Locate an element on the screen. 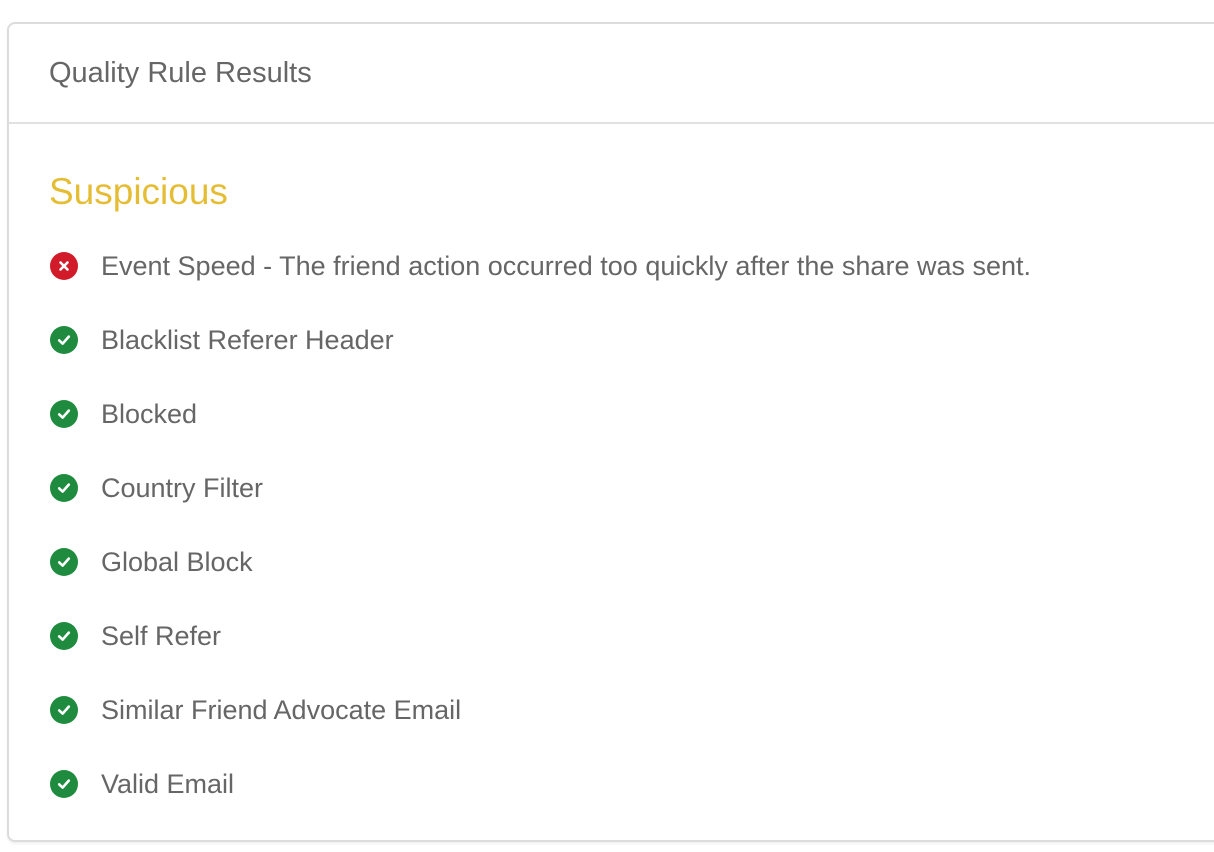 The height and width of the screenshot is (852, 1214). rule-label: Global Block is located at coordinates (177, 561).